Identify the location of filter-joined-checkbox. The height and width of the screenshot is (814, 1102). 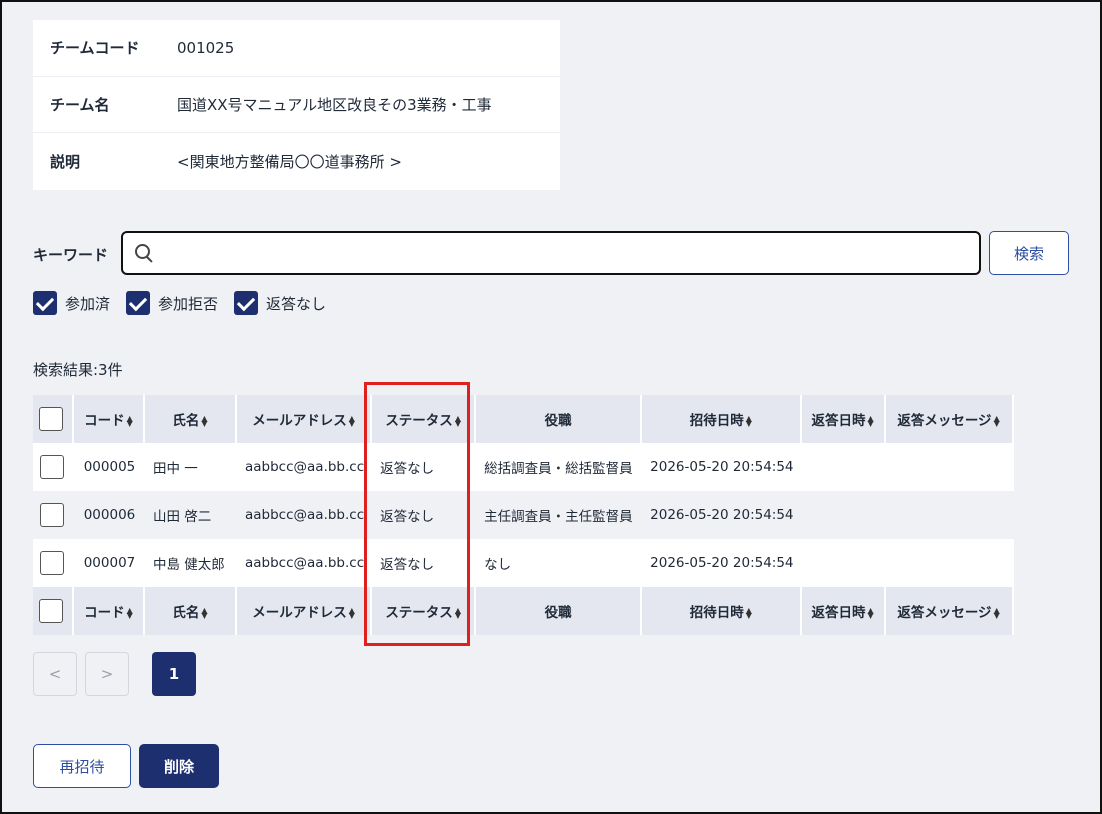
(45, 303).